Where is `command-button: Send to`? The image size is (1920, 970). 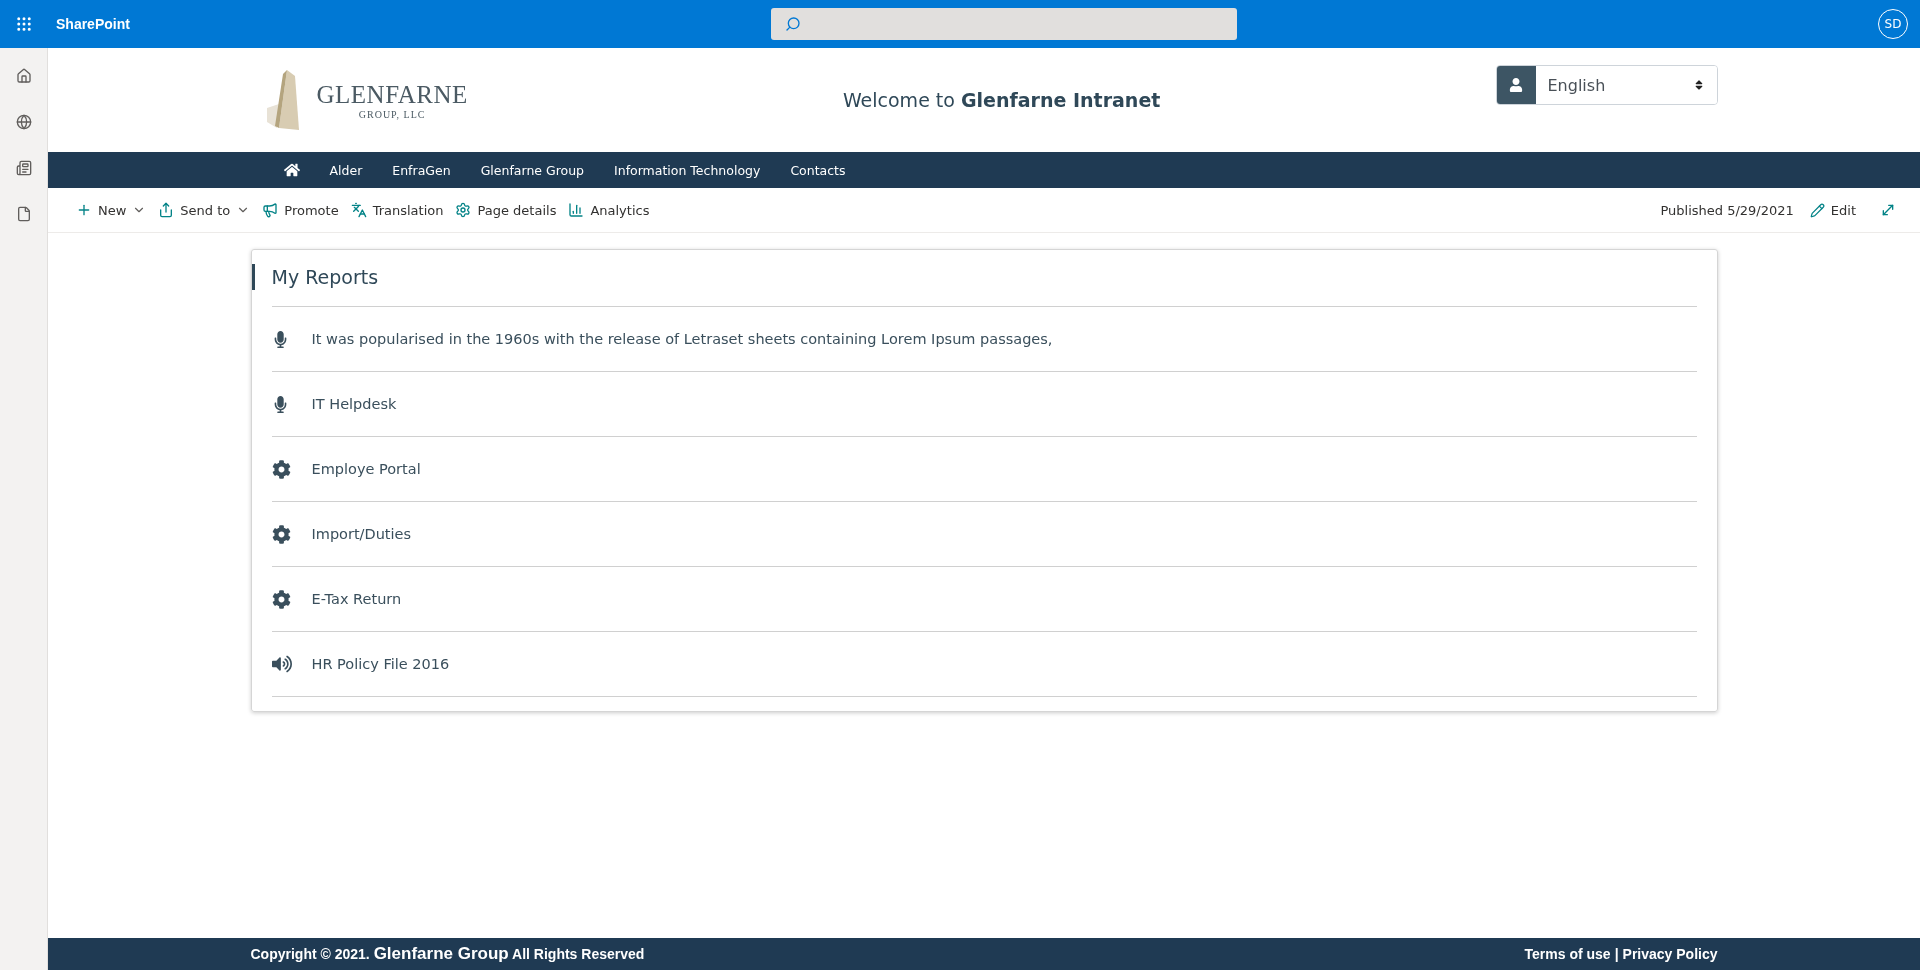
command-button: Send to is located at coordinates (204, 210).